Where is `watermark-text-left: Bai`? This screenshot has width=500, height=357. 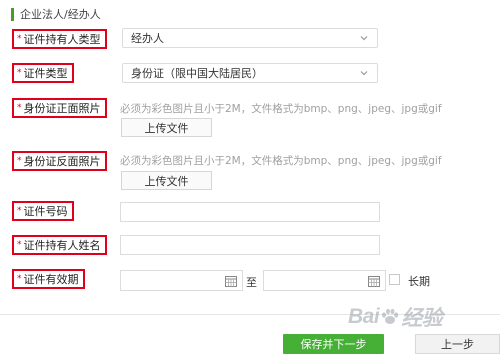
watermark-text-left: Bai is located at coordinates (364, 316).